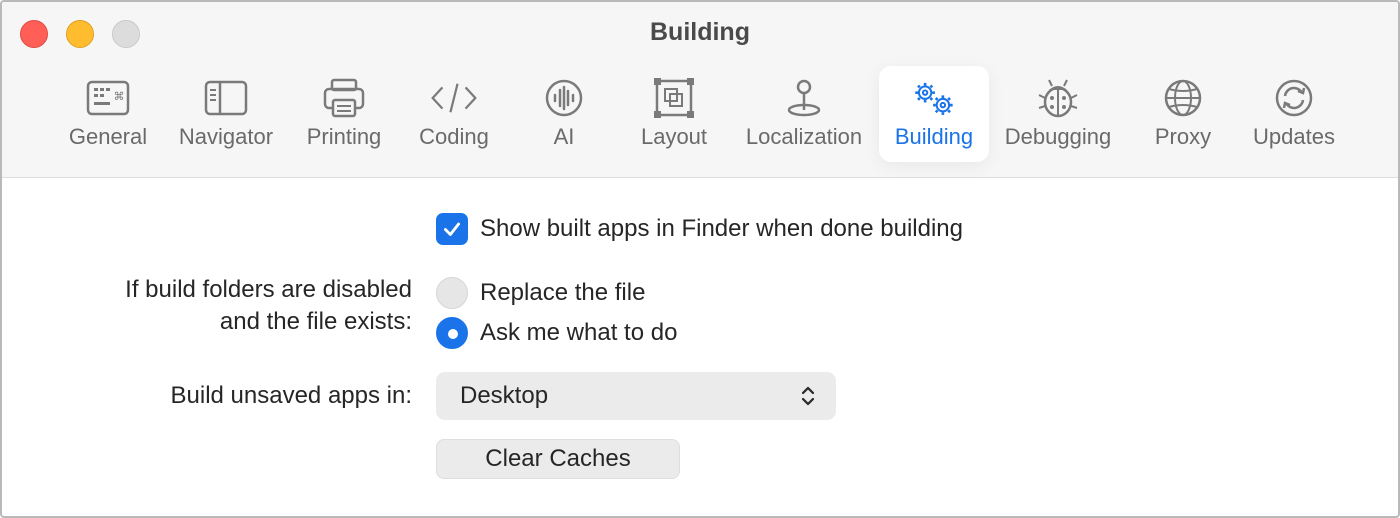  Describe the element at coordinates (1183, 136) in the screenshot. I see `tab-label: Proxy` at that location.